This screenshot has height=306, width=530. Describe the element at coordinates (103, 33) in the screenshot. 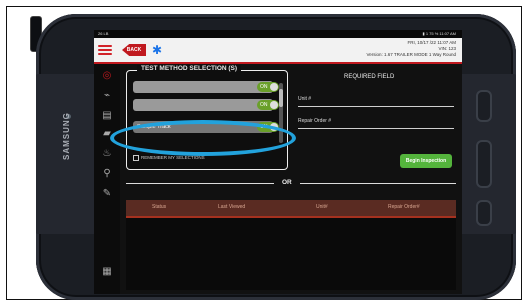

I see `status-left: 26 LB` at that location.